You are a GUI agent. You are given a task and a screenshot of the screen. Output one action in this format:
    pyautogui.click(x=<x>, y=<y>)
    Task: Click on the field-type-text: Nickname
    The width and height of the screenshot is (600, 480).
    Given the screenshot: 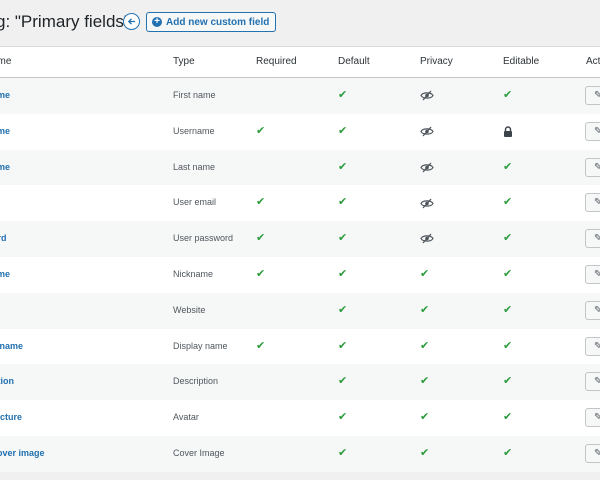 What is the action you would take?
    pyautogui.click(x=193, y=273)
    